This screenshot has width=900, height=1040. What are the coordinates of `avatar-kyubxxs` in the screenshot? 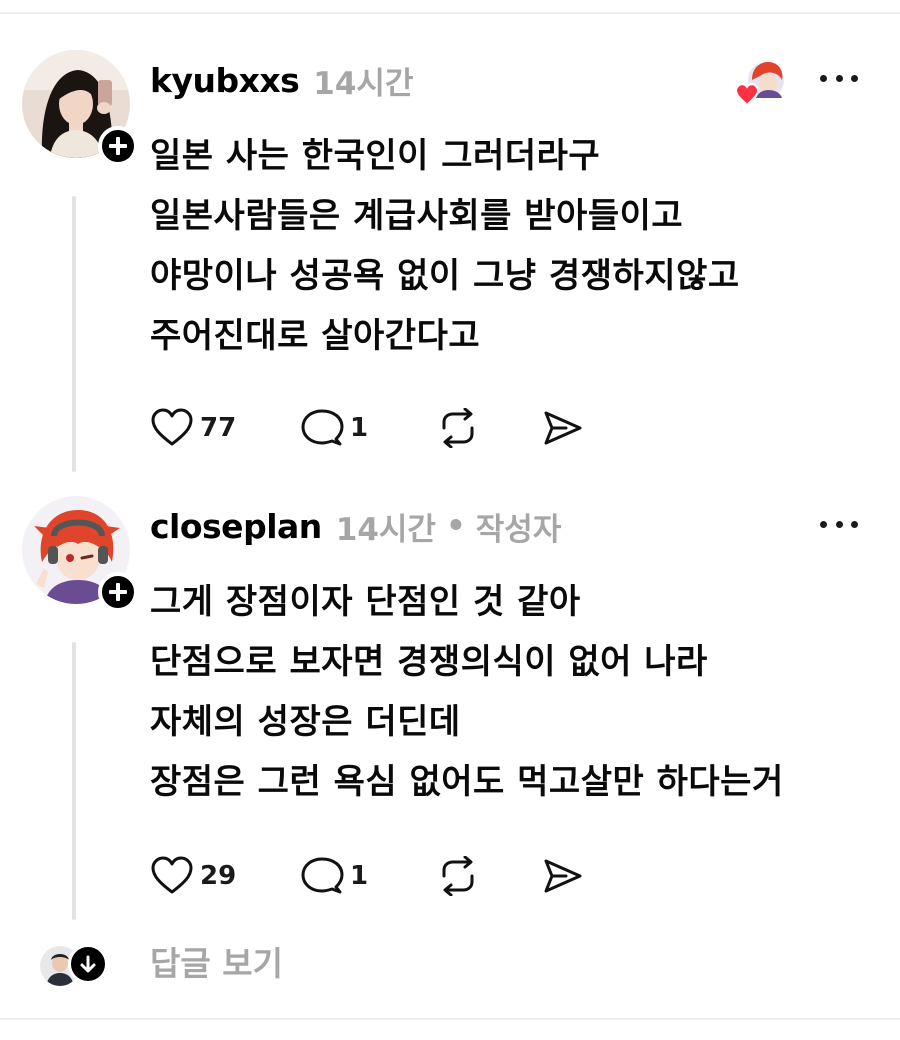 It's located at (80, 108).